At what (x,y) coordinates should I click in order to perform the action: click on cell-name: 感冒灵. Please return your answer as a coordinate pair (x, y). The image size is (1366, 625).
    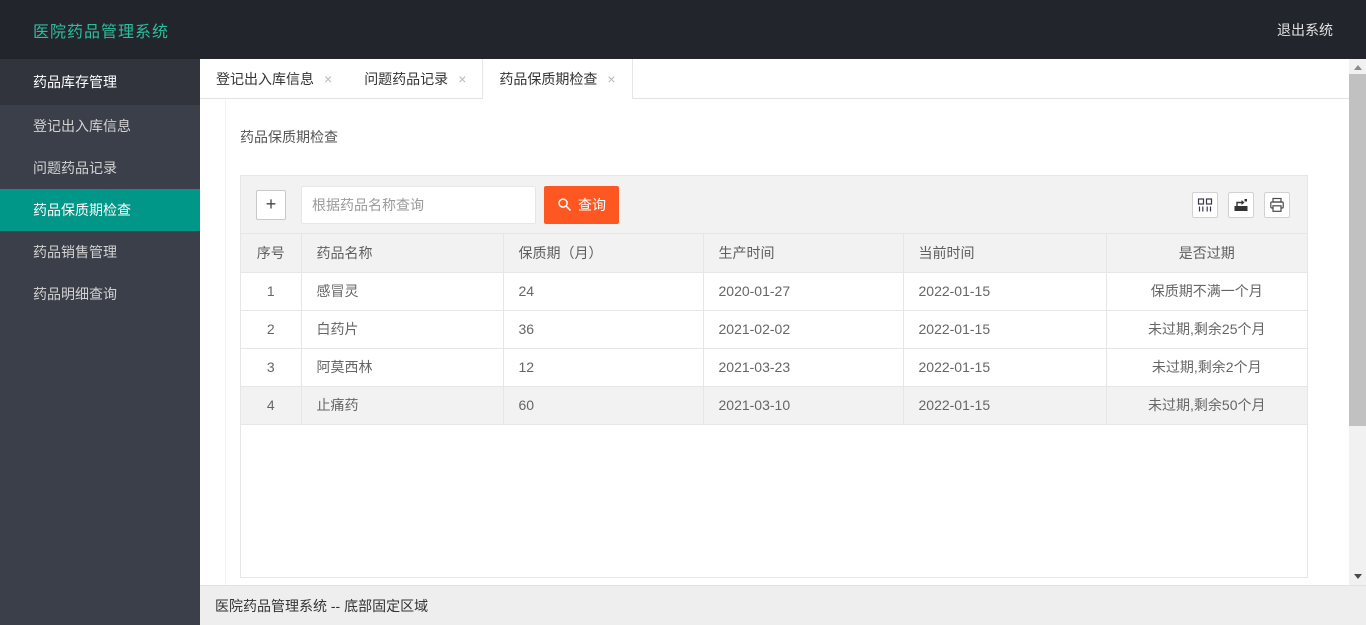
    Looking at the image, I should click on (402, 291).